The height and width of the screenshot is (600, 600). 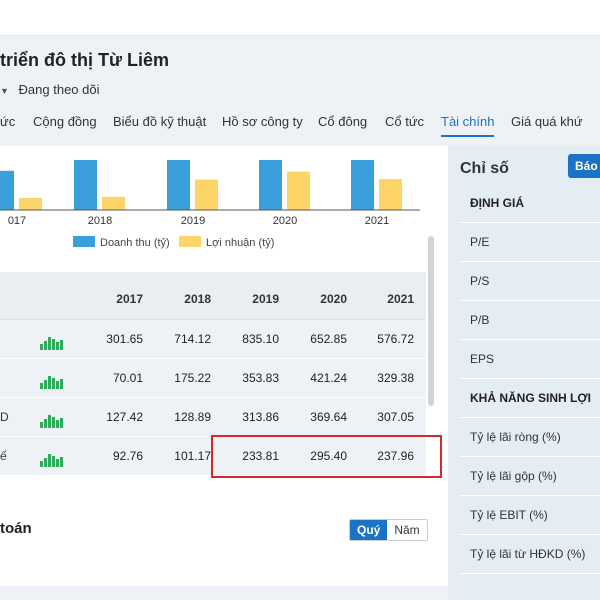 What do you see at coordinates (395, 378) in the screenshot?
I see `table-cell: 329.38` at bounding box center [395, 378].